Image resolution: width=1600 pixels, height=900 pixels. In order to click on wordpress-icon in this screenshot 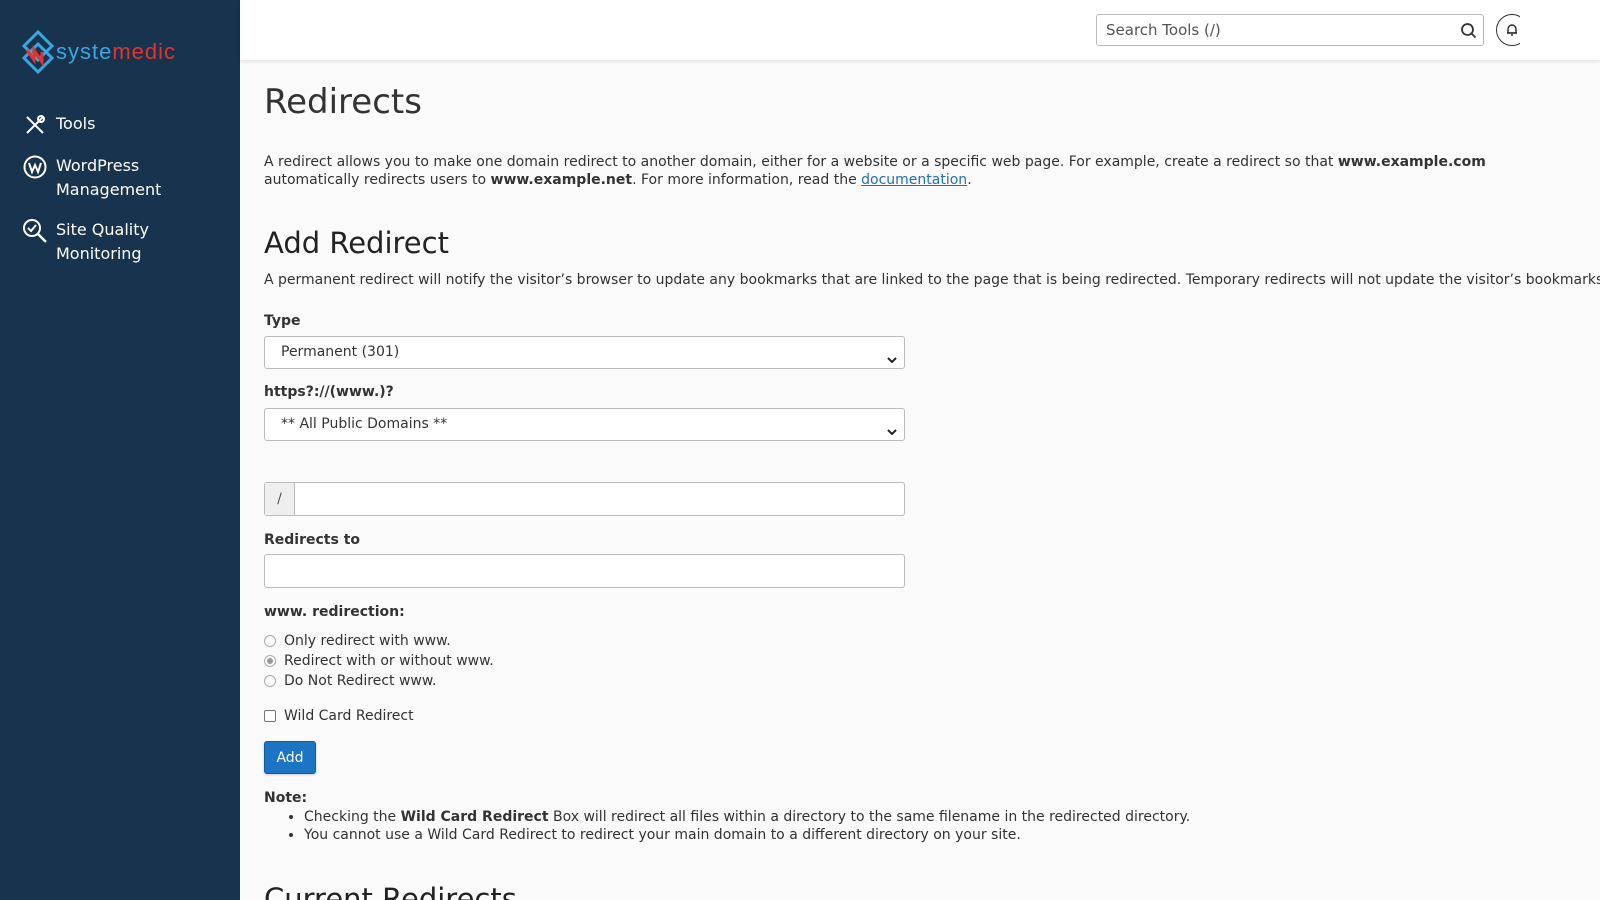, I will do `click(35, 167)`.